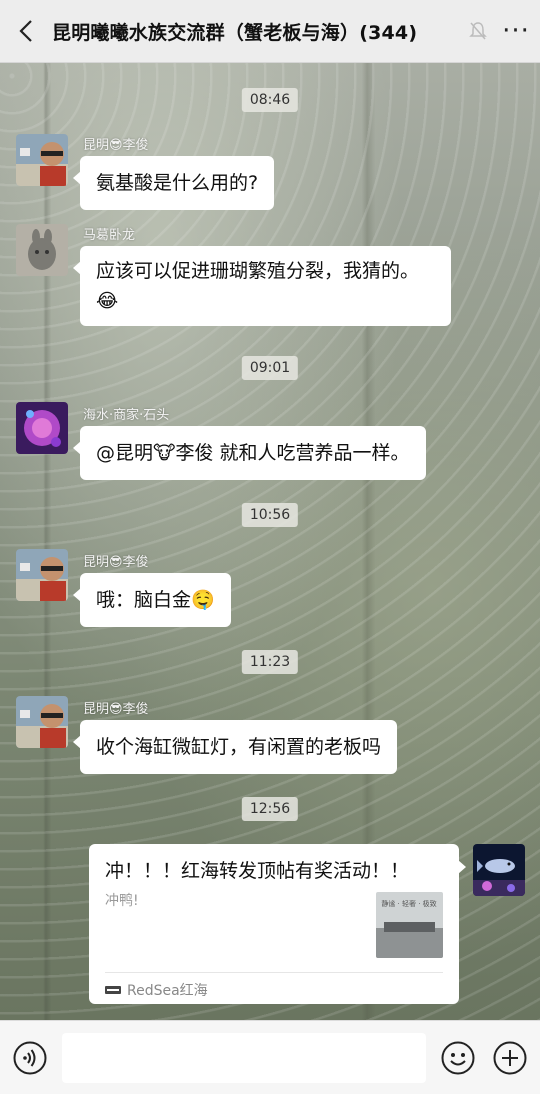 This screenshot has width=540, height=1094. I want to click on message-bubble: @昆明🐮李俊 就和人吃营养品一样。, so click(249, 453).